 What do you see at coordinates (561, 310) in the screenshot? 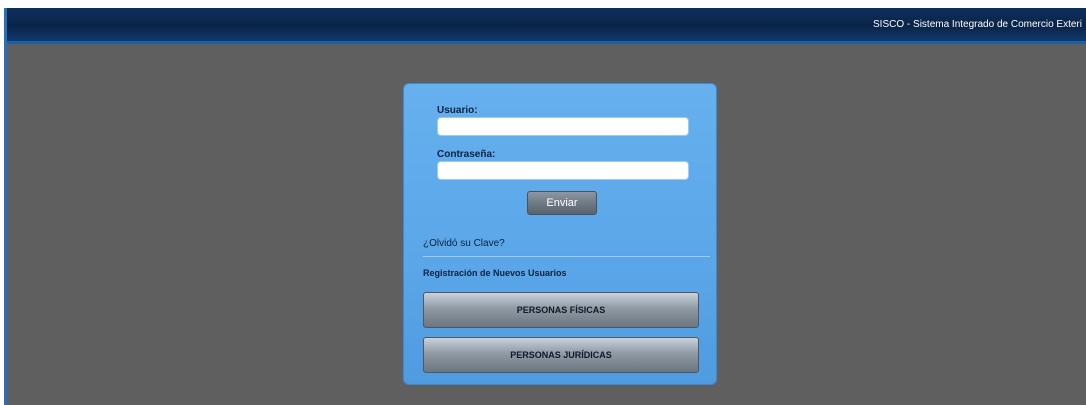
I see `register-personas-fisicas-button: PERSONAS FÍSICAS` at bounding box center [561, 310].